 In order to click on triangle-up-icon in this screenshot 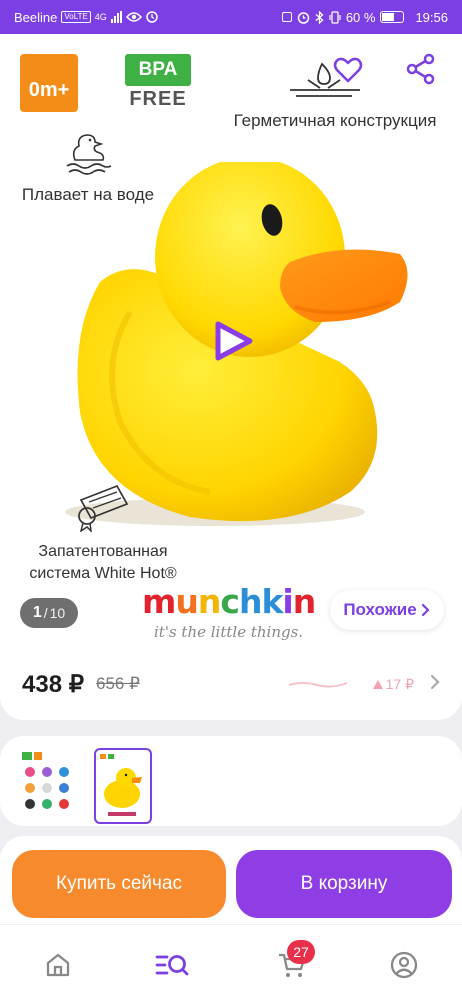, I will do `click(377, 684)`.